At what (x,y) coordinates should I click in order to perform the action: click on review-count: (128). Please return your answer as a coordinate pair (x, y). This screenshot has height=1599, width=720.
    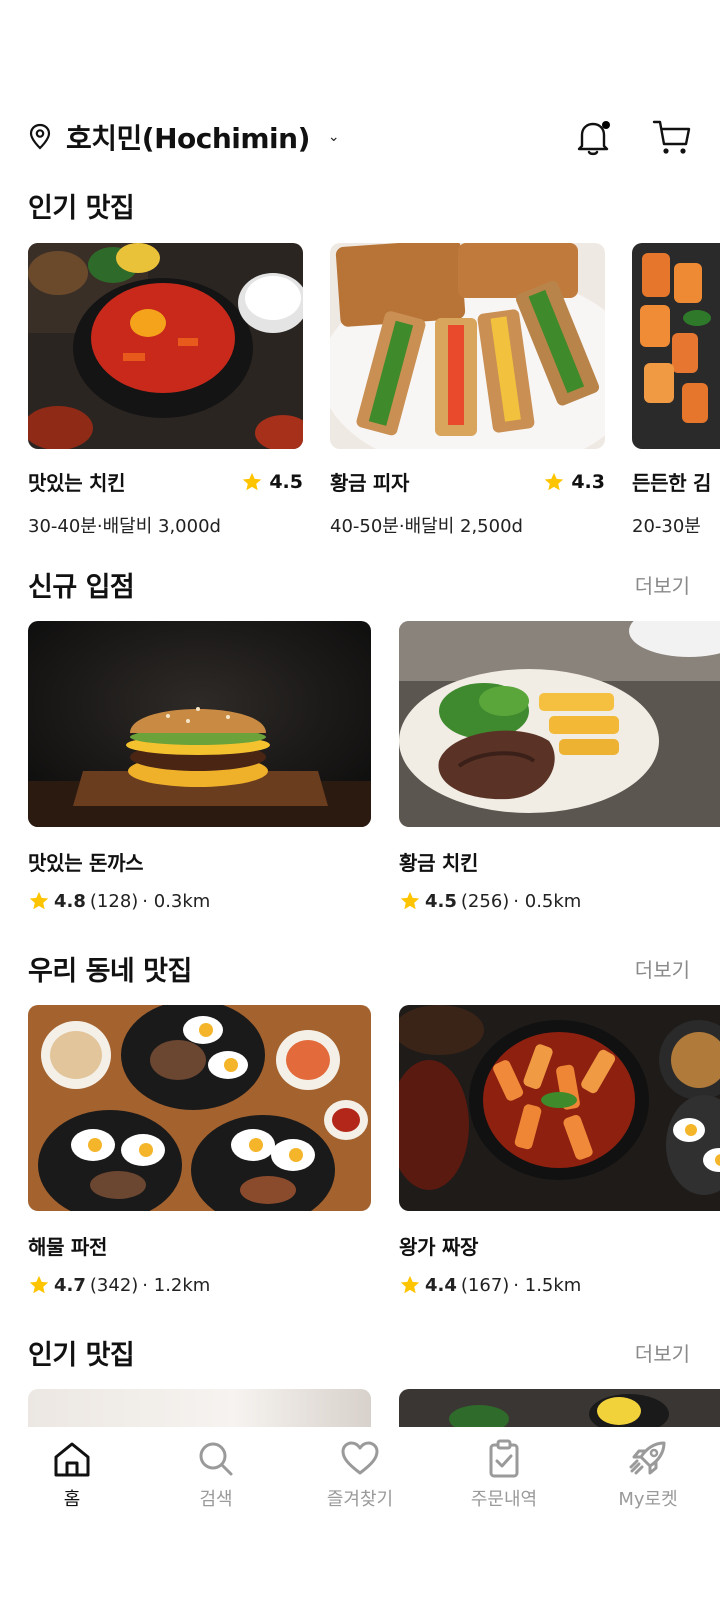
    Looking at the image, I should click on (114, 901).